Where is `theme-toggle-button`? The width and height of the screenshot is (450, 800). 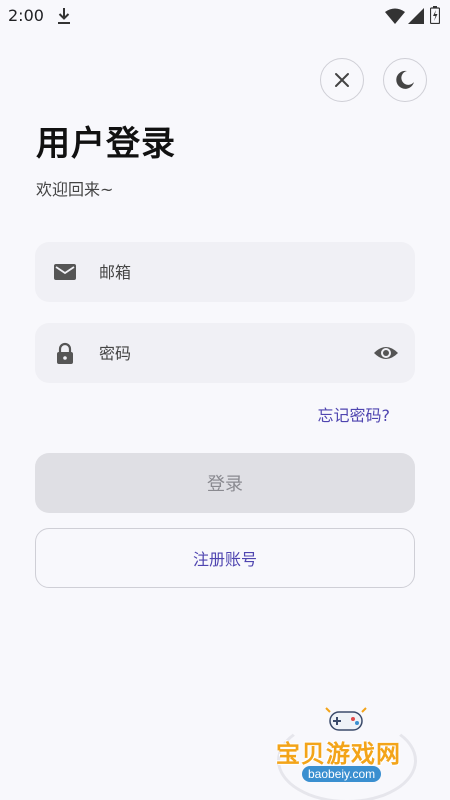
theme-toggle-button is located at coordinates (405, 80).